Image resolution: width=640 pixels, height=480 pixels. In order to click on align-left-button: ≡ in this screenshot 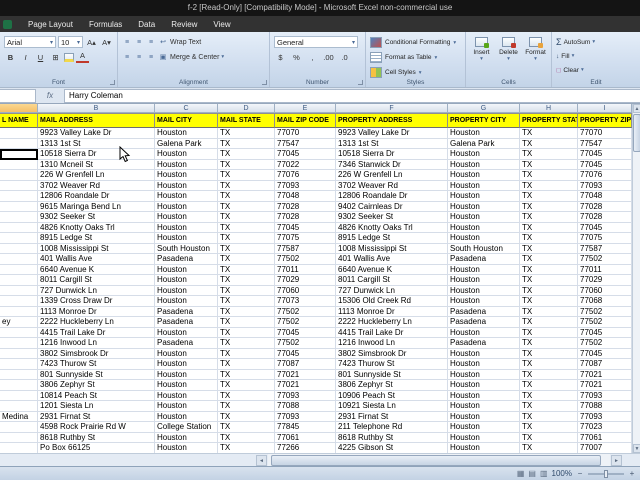, I will do `click(127, 57)`.